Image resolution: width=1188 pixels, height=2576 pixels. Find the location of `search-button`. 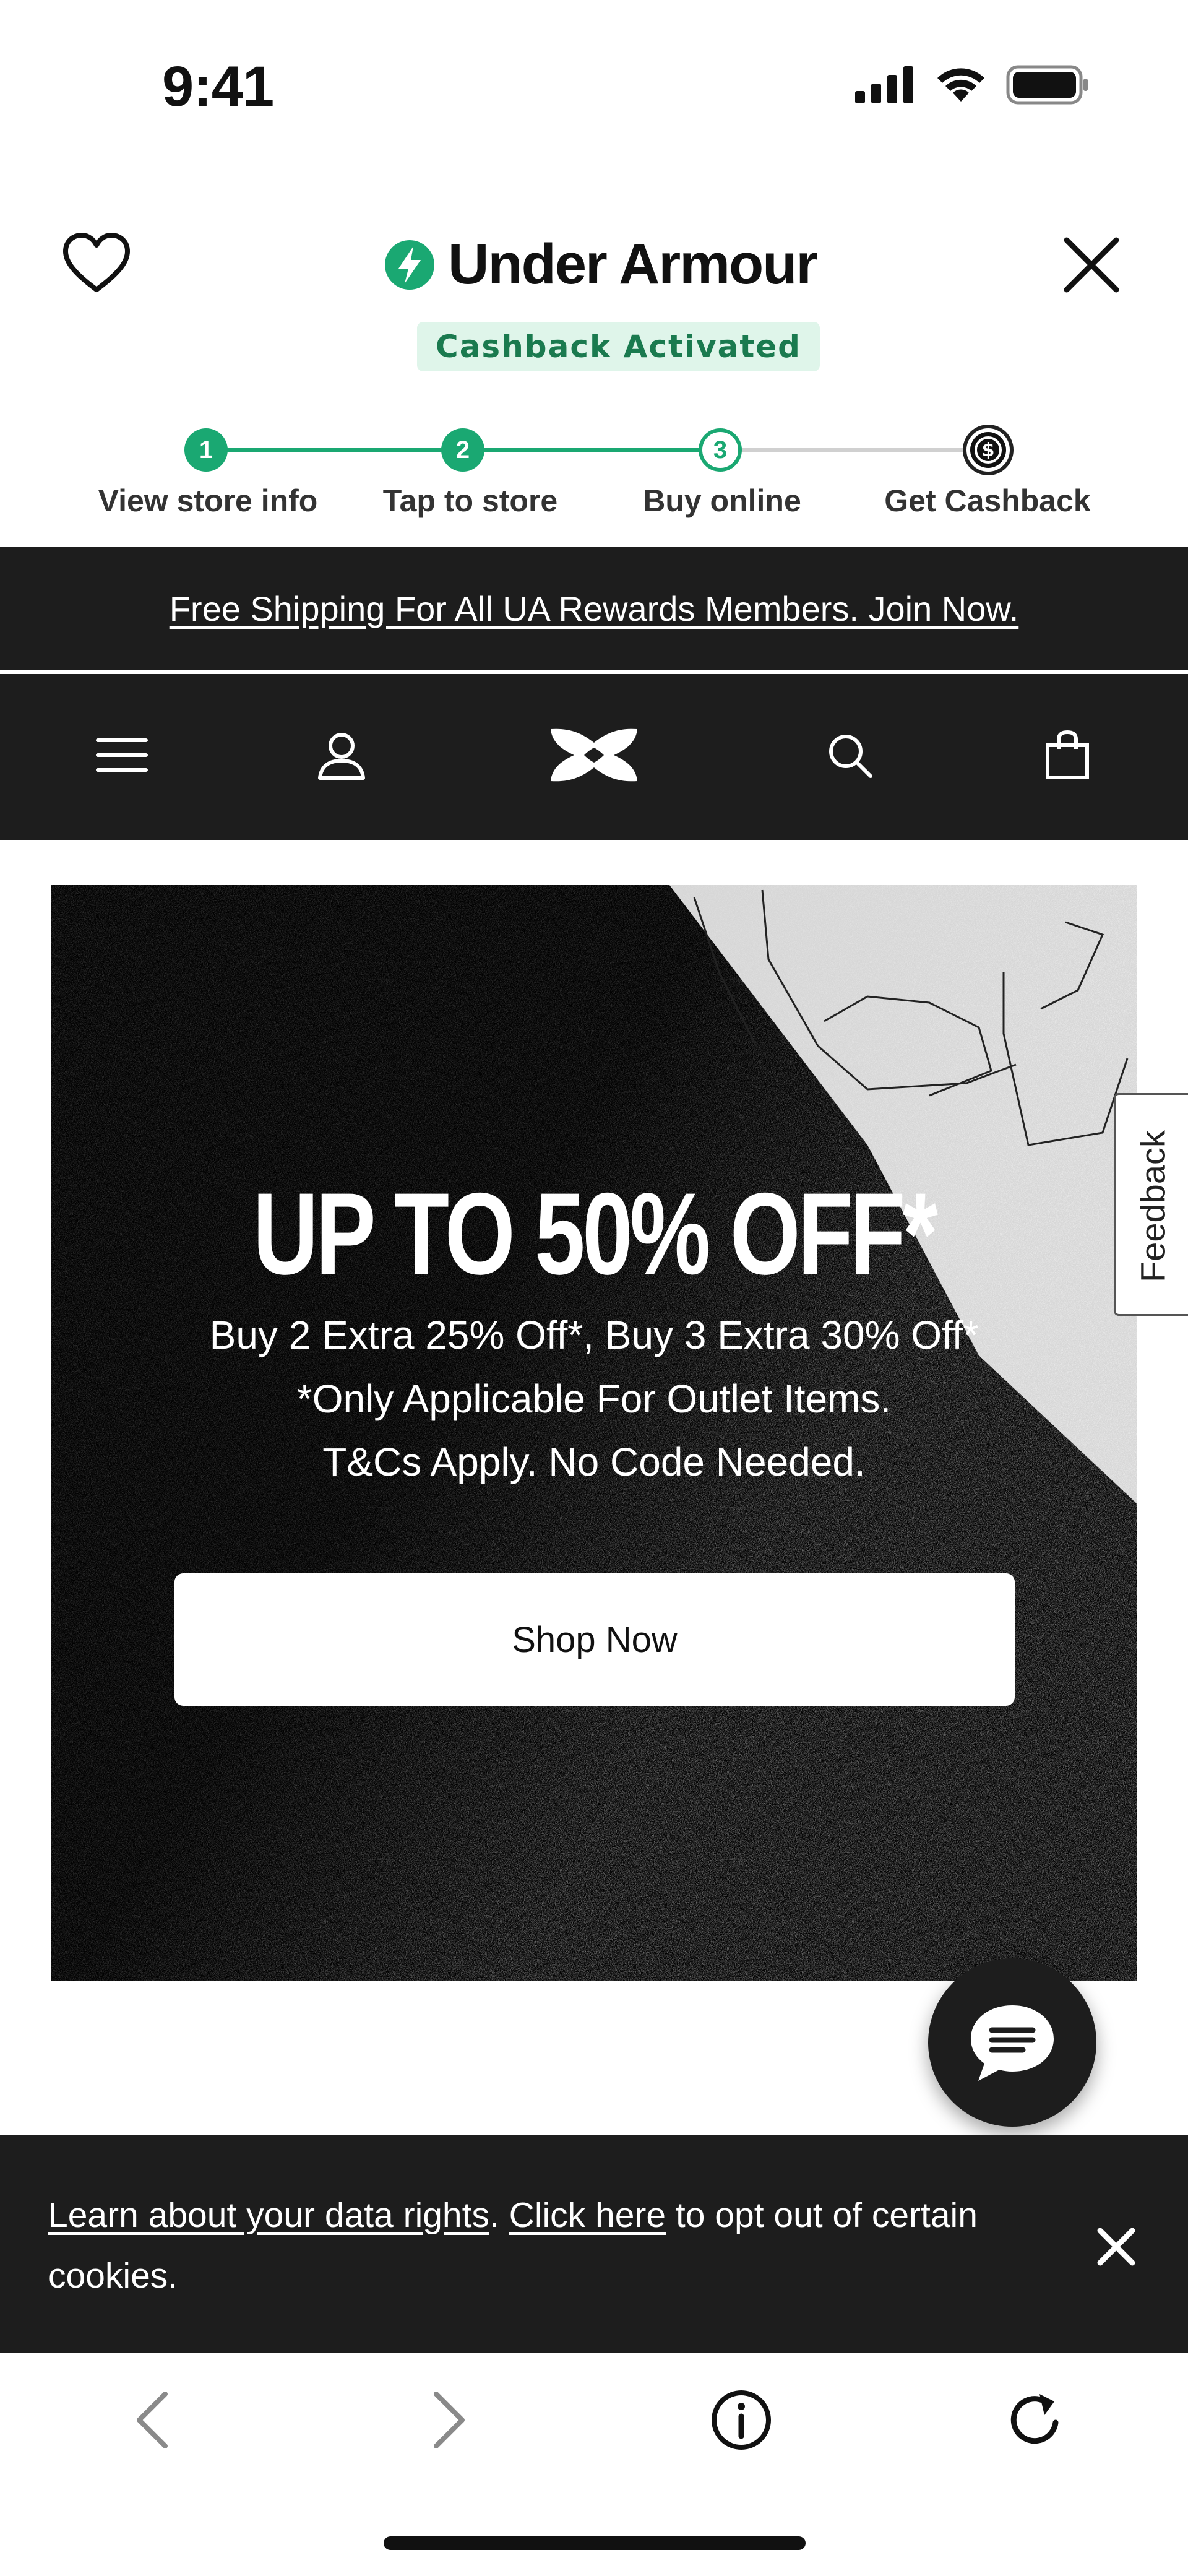

search-button is located at coordinates (850, 755).